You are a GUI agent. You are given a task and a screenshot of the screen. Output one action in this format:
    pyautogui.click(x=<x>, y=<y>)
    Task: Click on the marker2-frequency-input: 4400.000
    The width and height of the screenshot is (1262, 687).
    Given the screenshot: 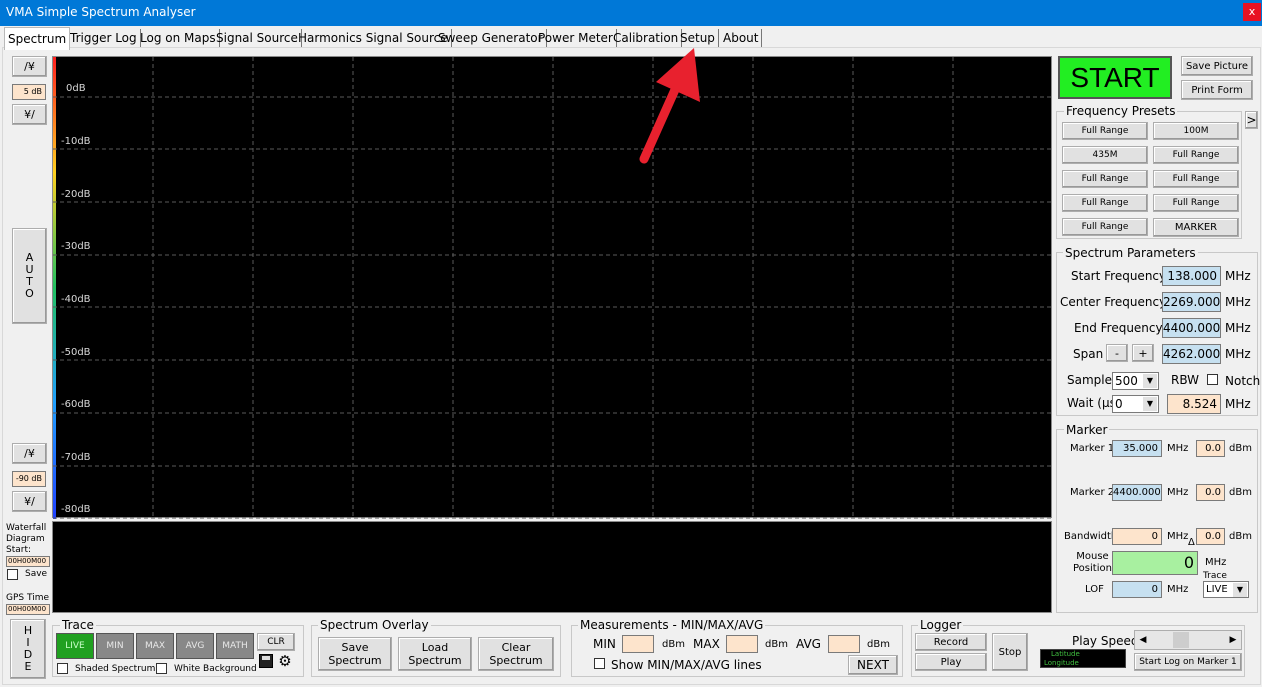 What is the action you would take?
    pyautogui.click(x=1137, y=492)
    